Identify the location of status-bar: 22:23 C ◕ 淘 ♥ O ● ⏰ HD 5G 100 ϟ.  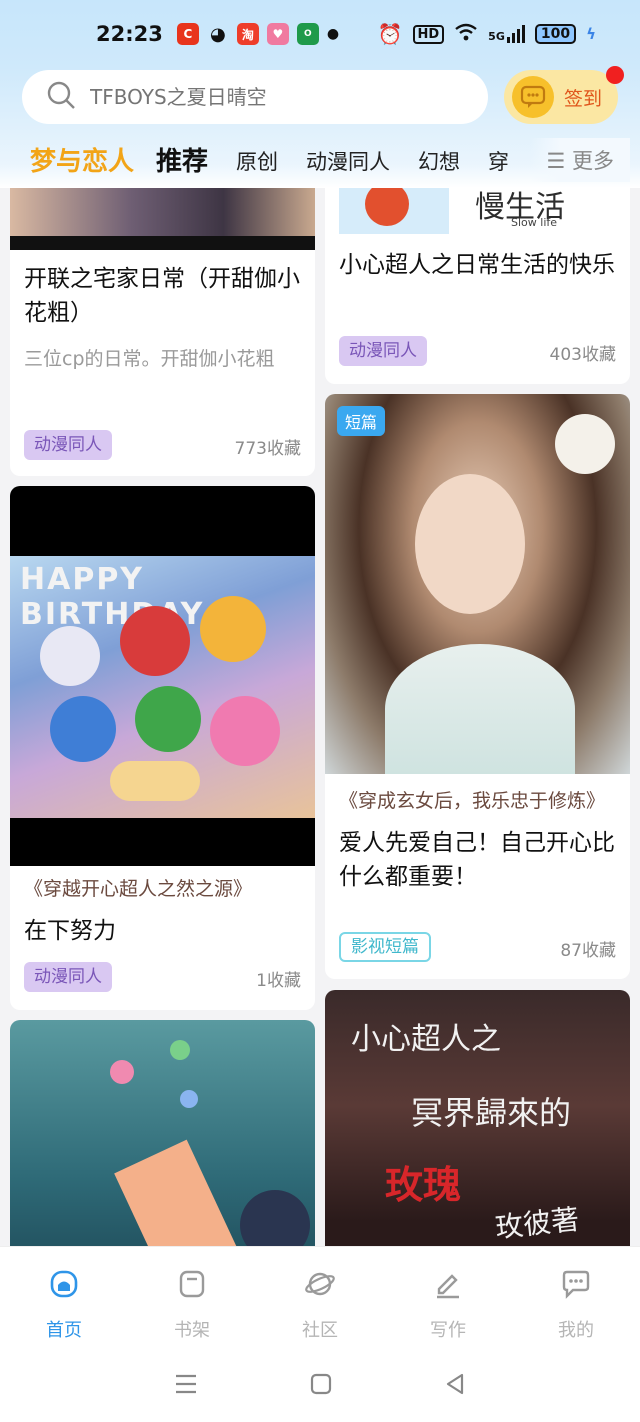
(320, 34).